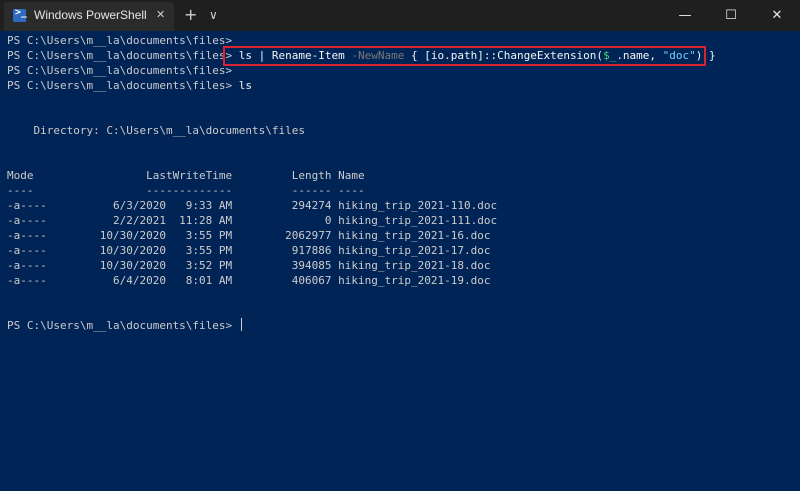 Image resolution: width=800 pixels, height=491 pixels. What do you see at coordinates (685, 15) in the screenshot?
I see `minimize-button: —` at bounding box center [685, 15].